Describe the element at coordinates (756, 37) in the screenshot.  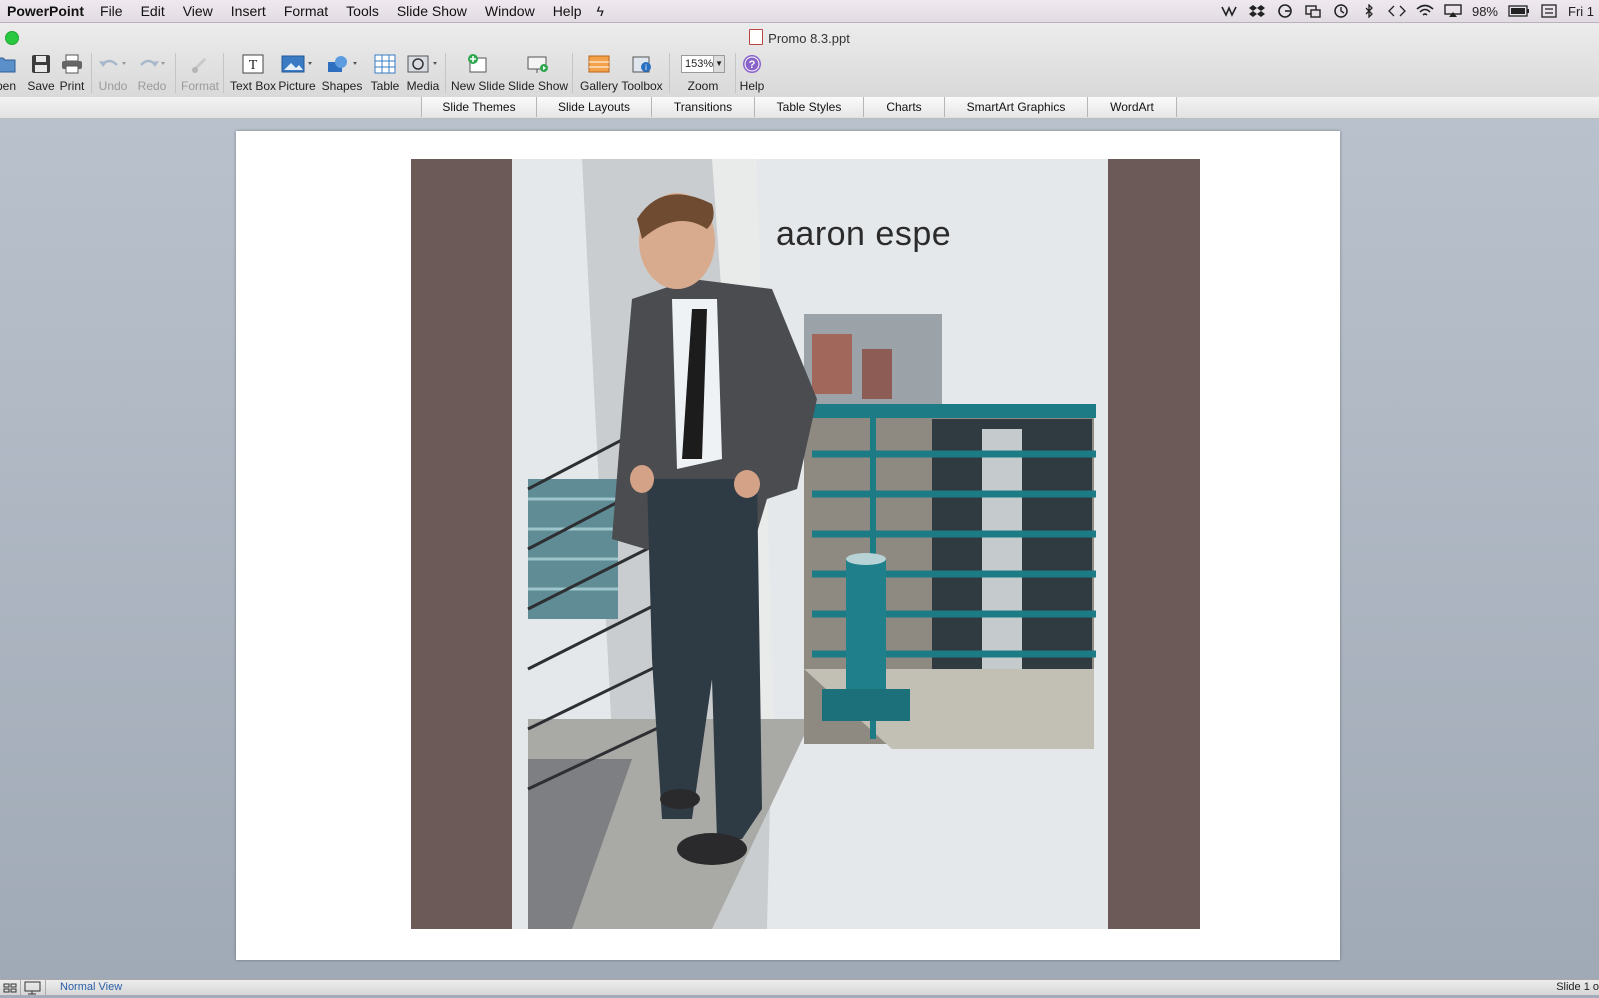
I see `document-icon` at that location.